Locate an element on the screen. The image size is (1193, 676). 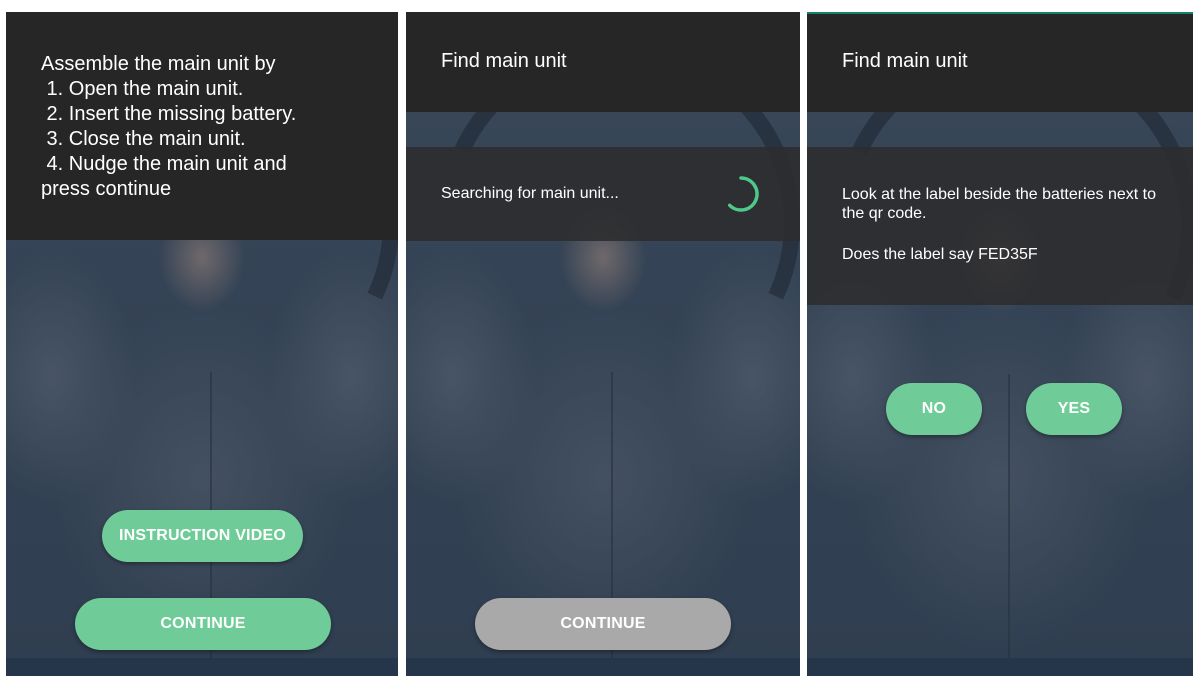
no-button: NO is located at coordinates (934, 409).